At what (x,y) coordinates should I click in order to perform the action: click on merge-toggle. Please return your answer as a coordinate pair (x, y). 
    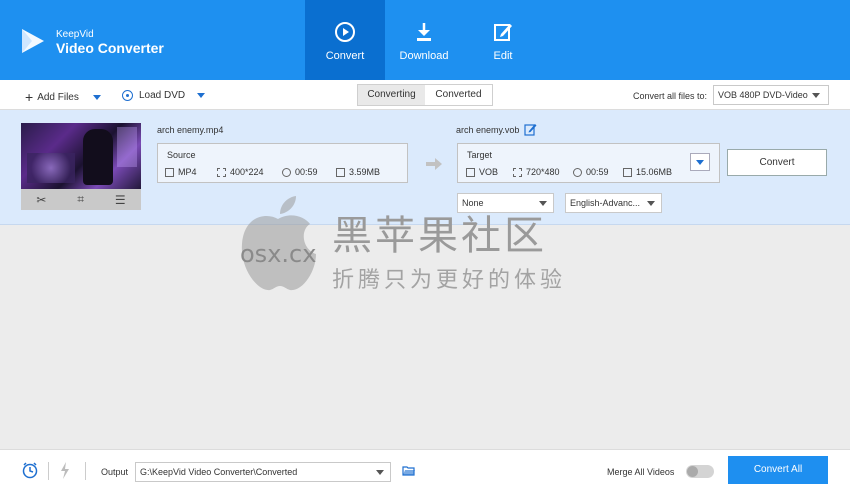
    Looking at the image, I should click on (700, 471).